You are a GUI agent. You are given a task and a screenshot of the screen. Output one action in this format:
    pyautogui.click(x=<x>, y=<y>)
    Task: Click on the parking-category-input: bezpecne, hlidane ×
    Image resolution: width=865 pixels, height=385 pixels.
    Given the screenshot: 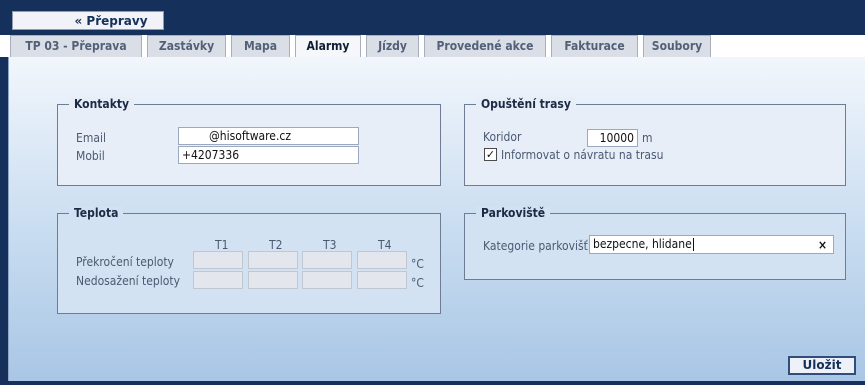 What is the action you would take?
    pyautogui.click(x=711, y=244)
    